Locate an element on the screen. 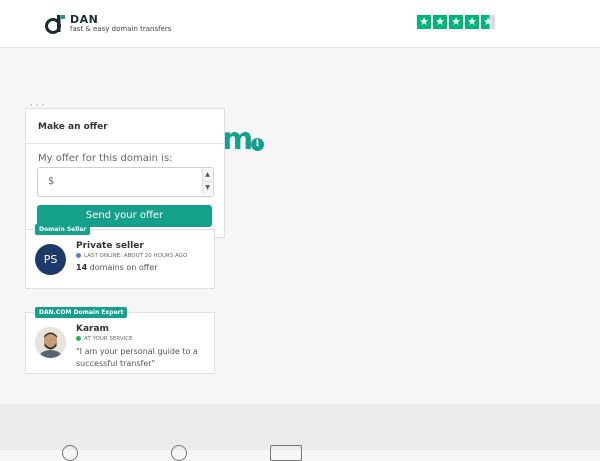 Image resolution: width=600 pixels, height=461 pixels. domain-title-fragment: m is located at coordinates (238, 139).